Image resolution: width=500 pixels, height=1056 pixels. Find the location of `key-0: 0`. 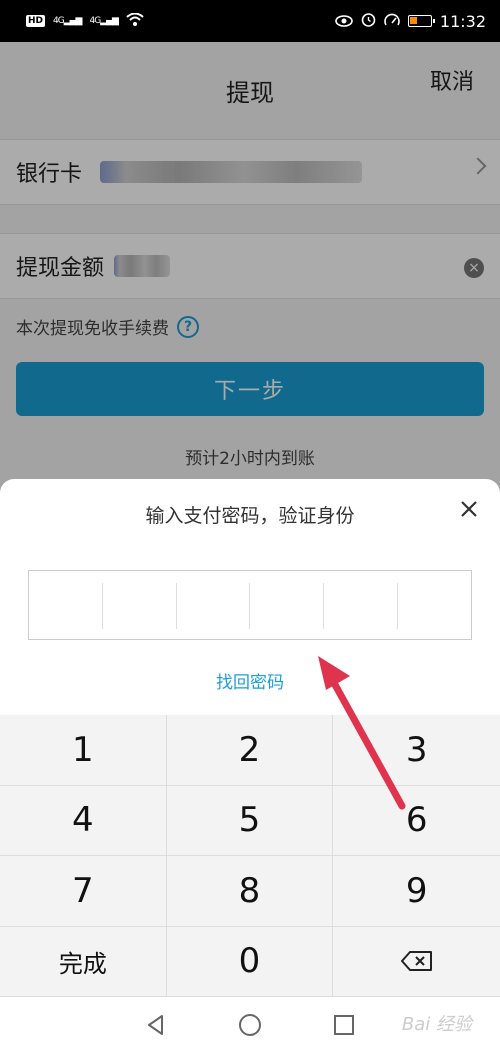

key-0: 0 is located at coordinates (250, 961).